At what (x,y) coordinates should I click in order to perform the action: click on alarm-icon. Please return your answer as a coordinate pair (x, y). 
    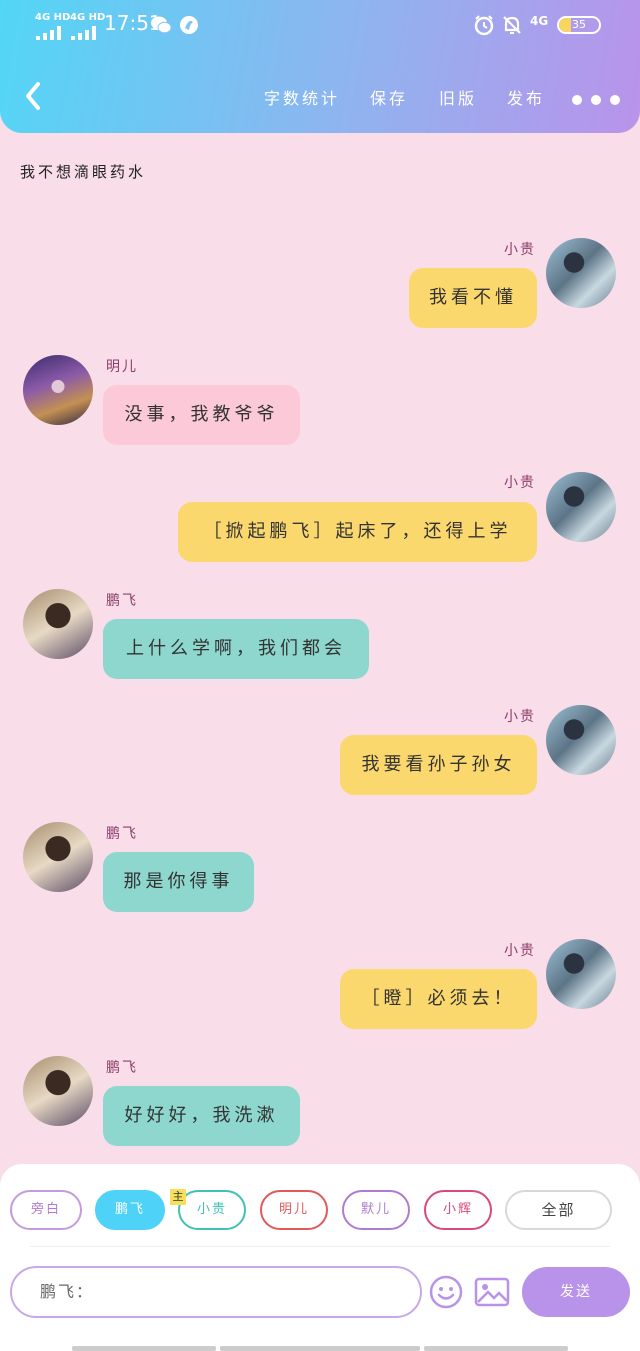
    Looking at the image, I should click on (484, 25).